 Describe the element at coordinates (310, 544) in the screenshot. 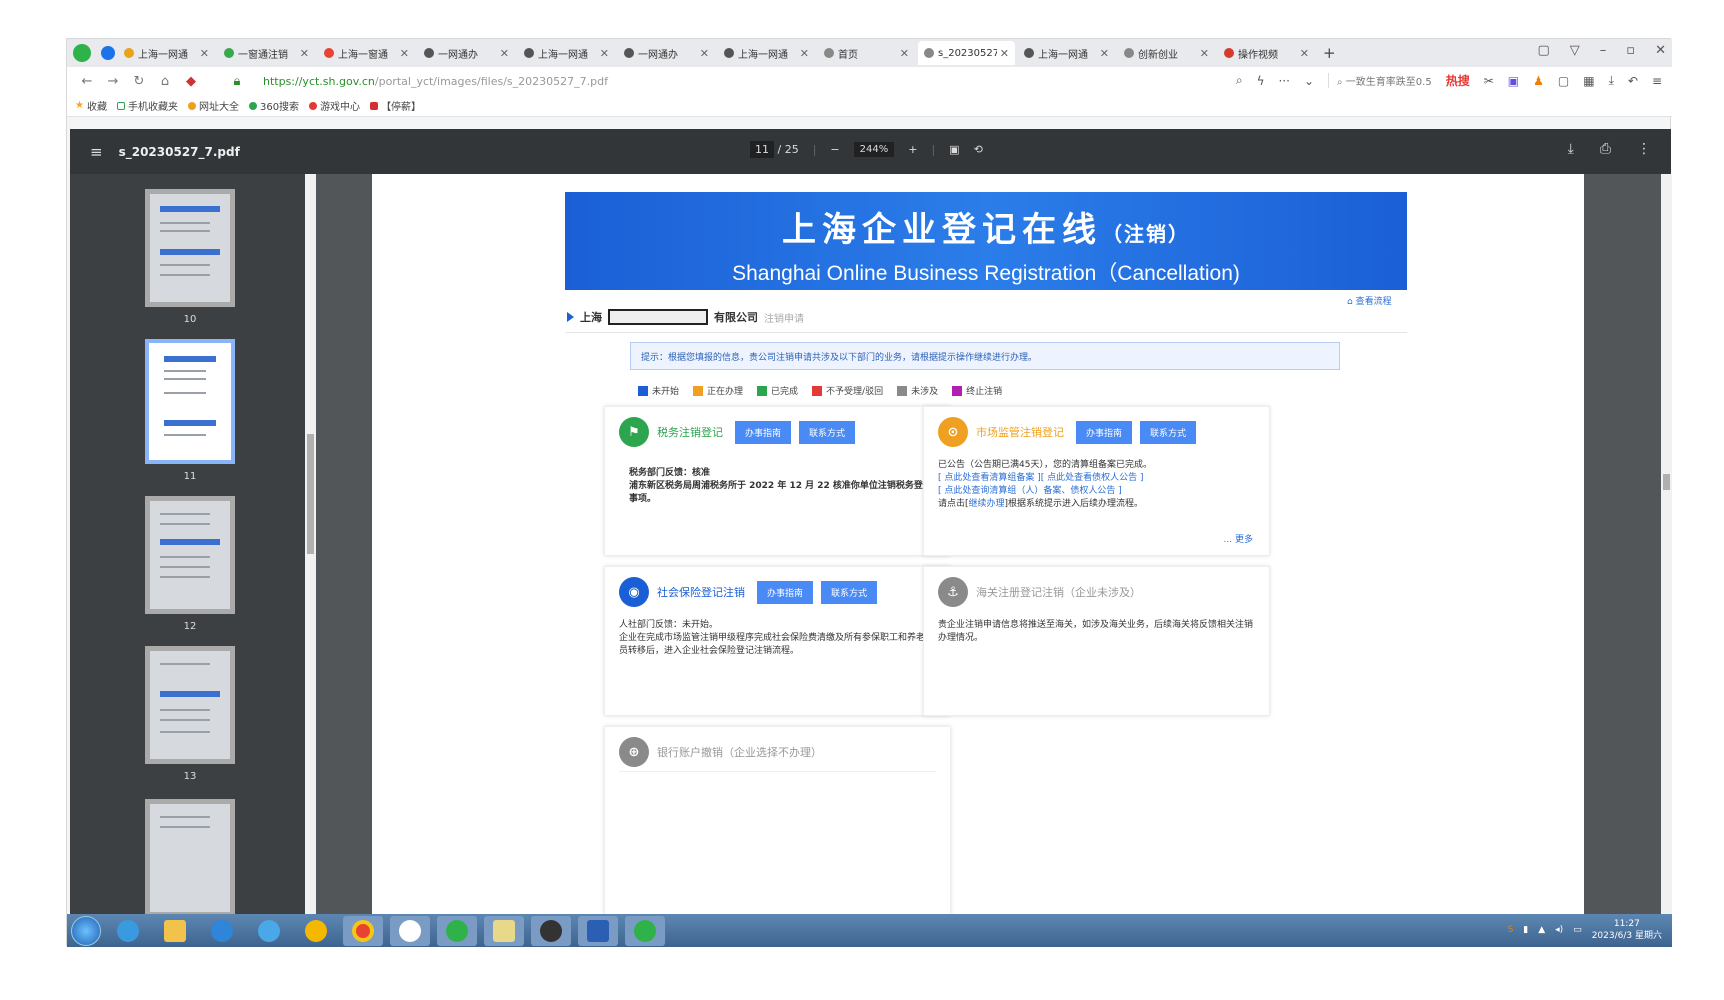

I see `sidebar-scrollbar` at that location.